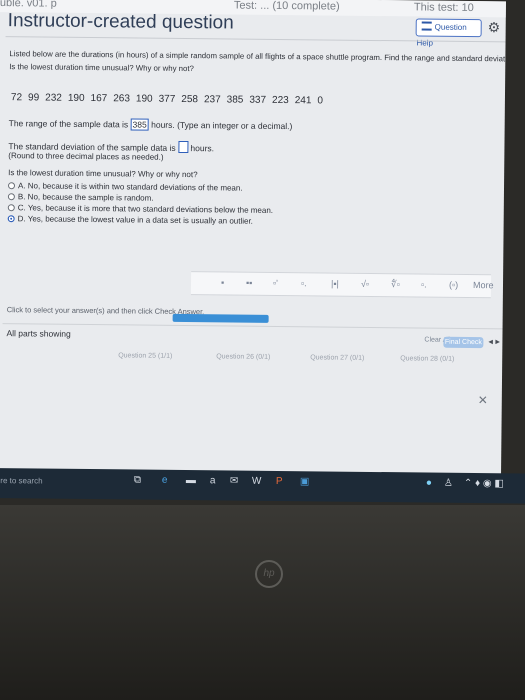 This screenshot has width=525, height=700. What do you see at coordinates (21, 197) in the screenshot?
I see `option-letter: B.` at bounding box center [21, 197].